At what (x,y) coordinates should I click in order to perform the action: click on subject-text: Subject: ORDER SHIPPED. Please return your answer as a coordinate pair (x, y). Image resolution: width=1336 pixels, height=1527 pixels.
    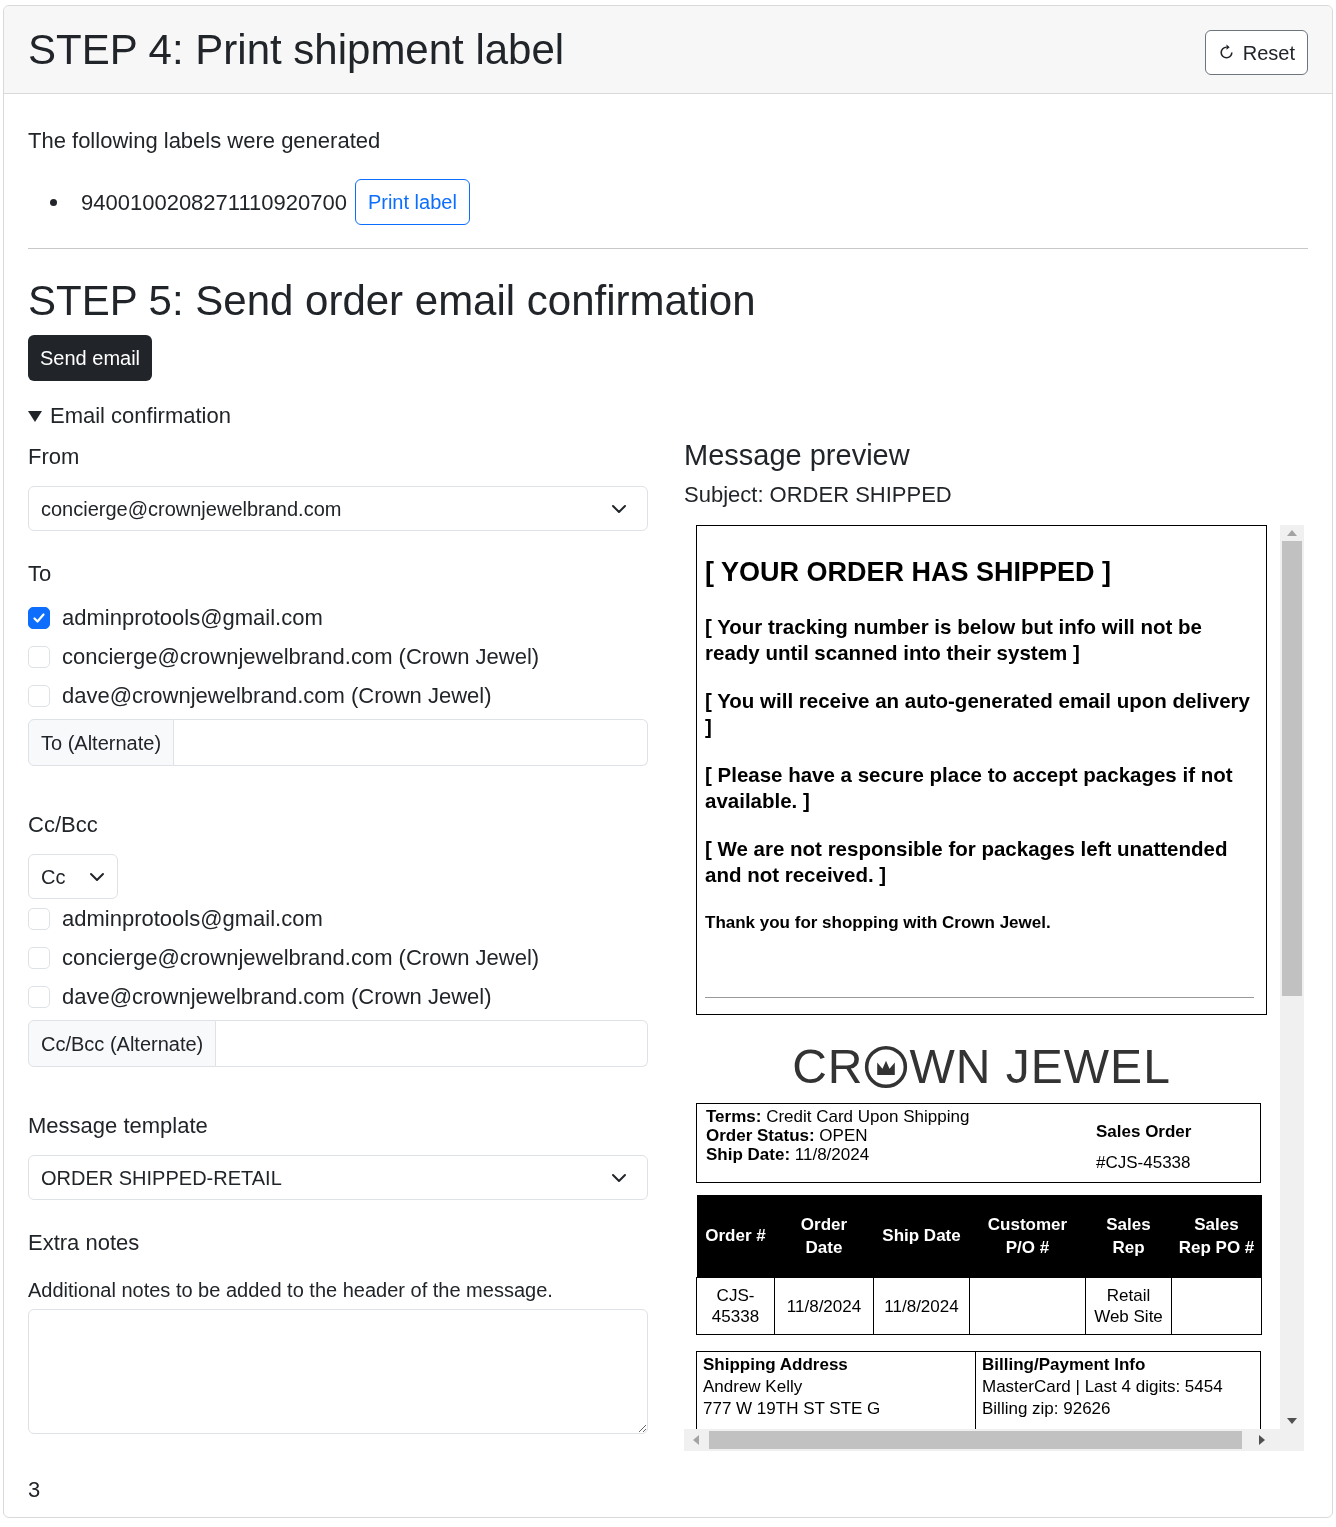
    Looking at the image, I should click on (818, 494).